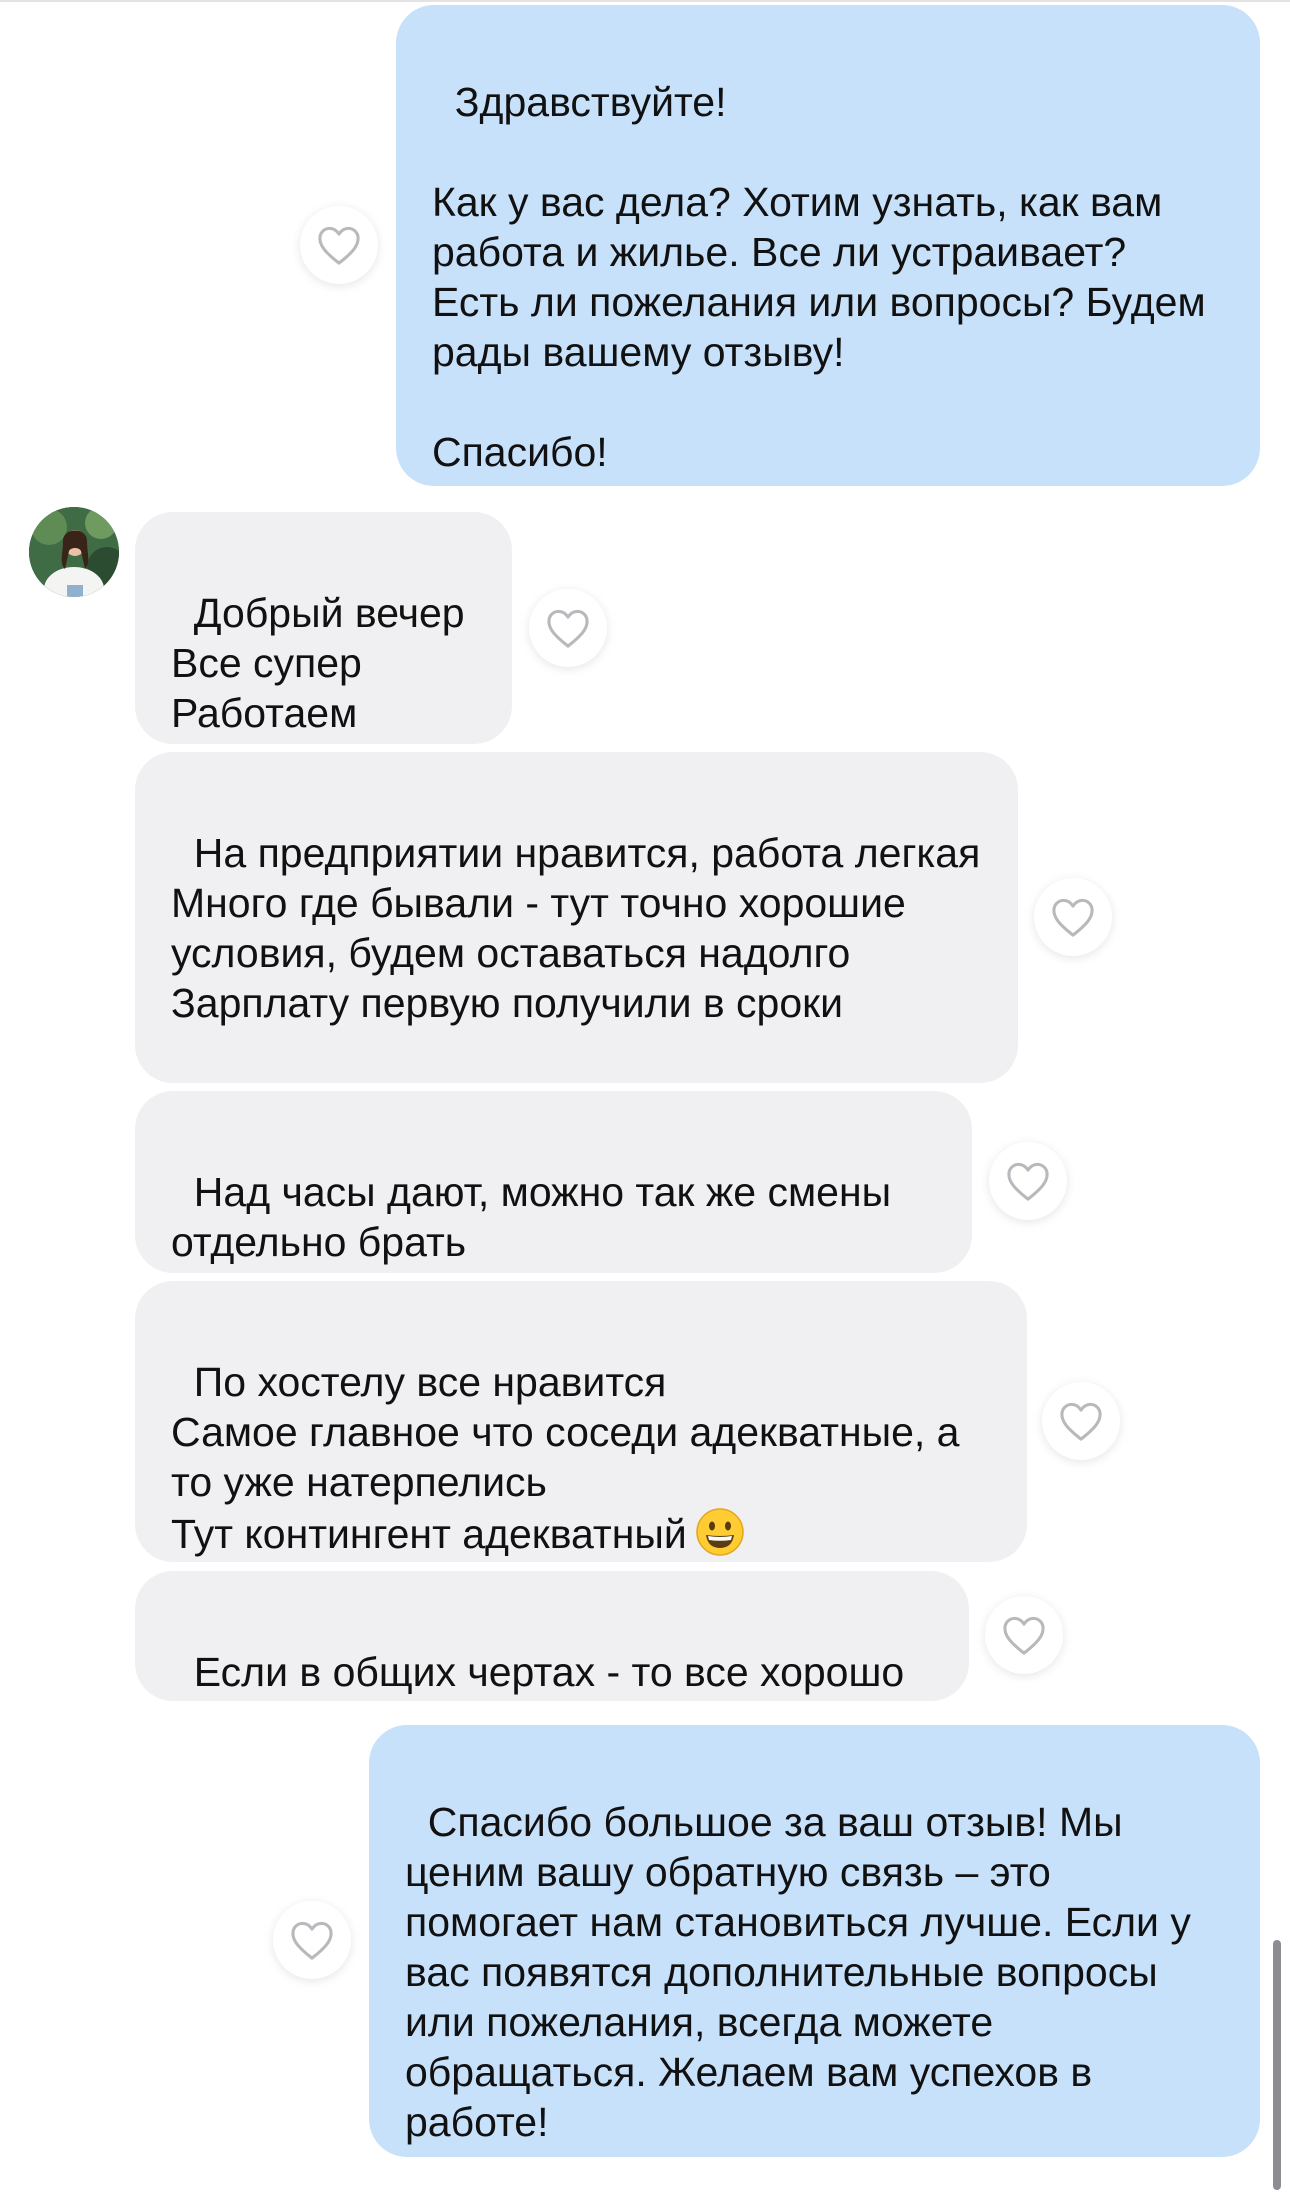 The image size is (1290, 2207). Describe the element at coordinates (552, 1636) in the screenshot. I see `message-bubble-incoming: Если в общих чертах - то все хорошо` at that location.